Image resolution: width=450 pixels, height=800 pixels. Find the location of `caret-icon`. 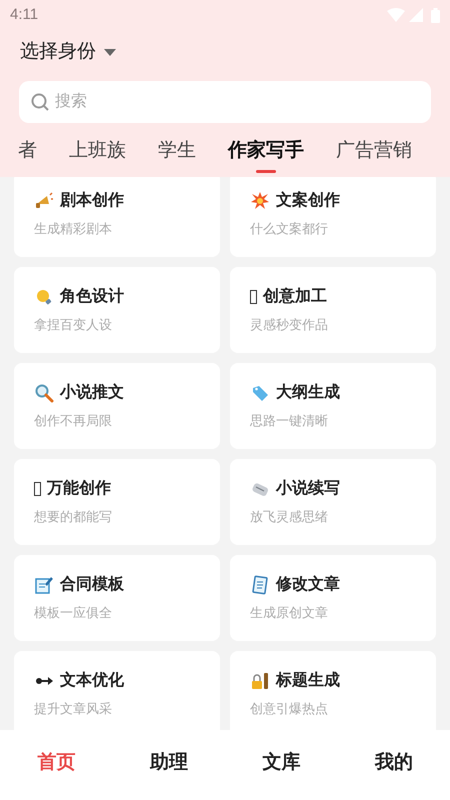

caret-icon is located at coordinates (110, 52).